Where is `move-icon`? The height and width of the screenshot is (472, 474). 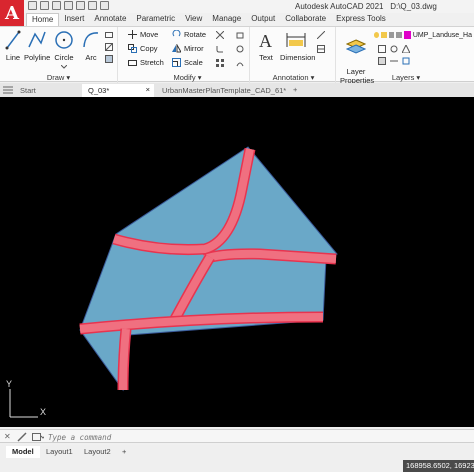
move-icon is located at coordinates (132, 34).